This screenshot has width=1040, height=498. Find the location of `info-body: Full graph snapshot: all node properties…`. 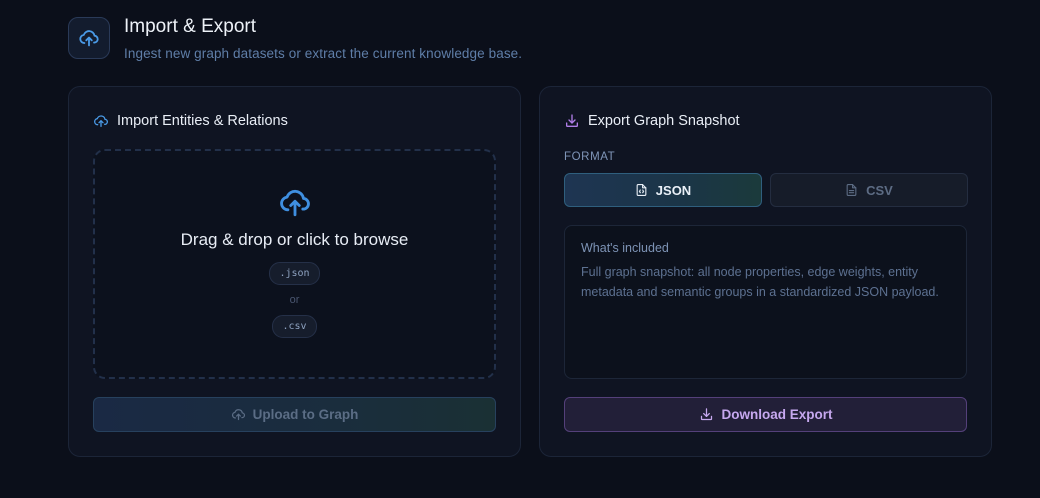

info-body: Full graph snapshot: all node properties… is located at coordinates (760, 282).